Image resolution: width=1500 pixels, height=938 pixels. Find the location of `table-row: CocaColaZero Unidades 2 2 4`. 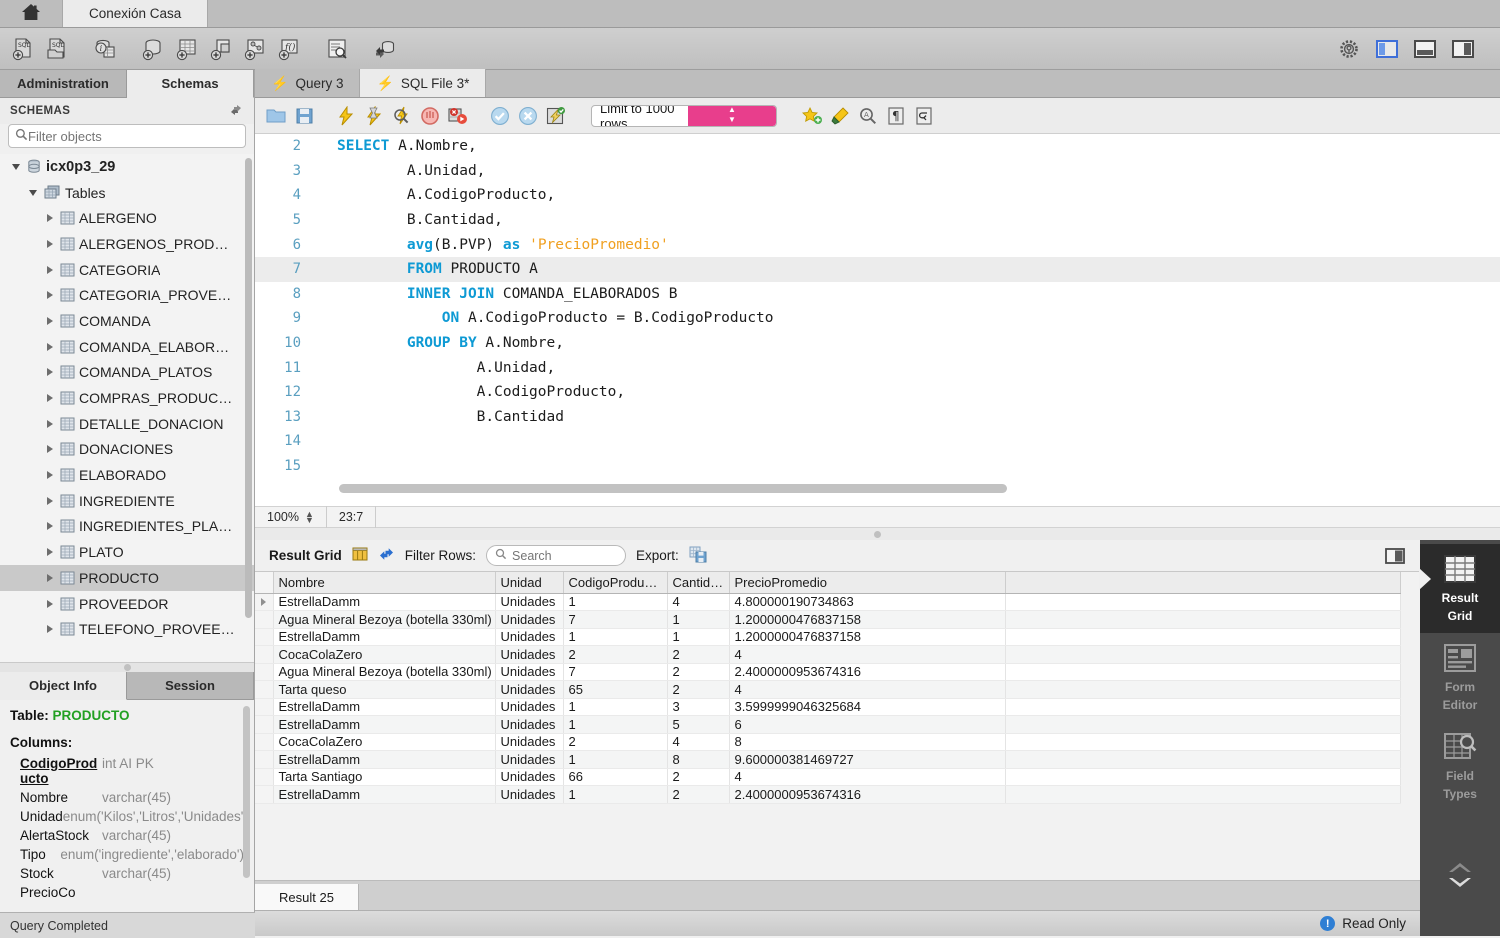

table-row: CocaColaZero Unidades 2 2 4 is located at coordinates (828, 654).